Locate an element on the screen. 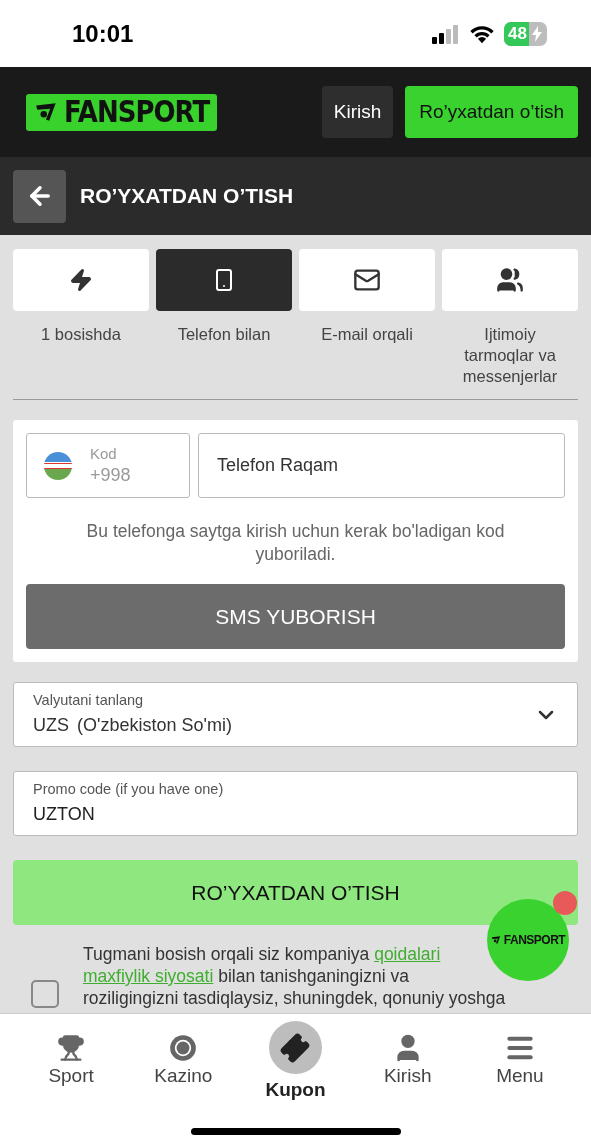 This screenshot has height=1145, width=591. lightning-icon is located at coordinates (81, 280).